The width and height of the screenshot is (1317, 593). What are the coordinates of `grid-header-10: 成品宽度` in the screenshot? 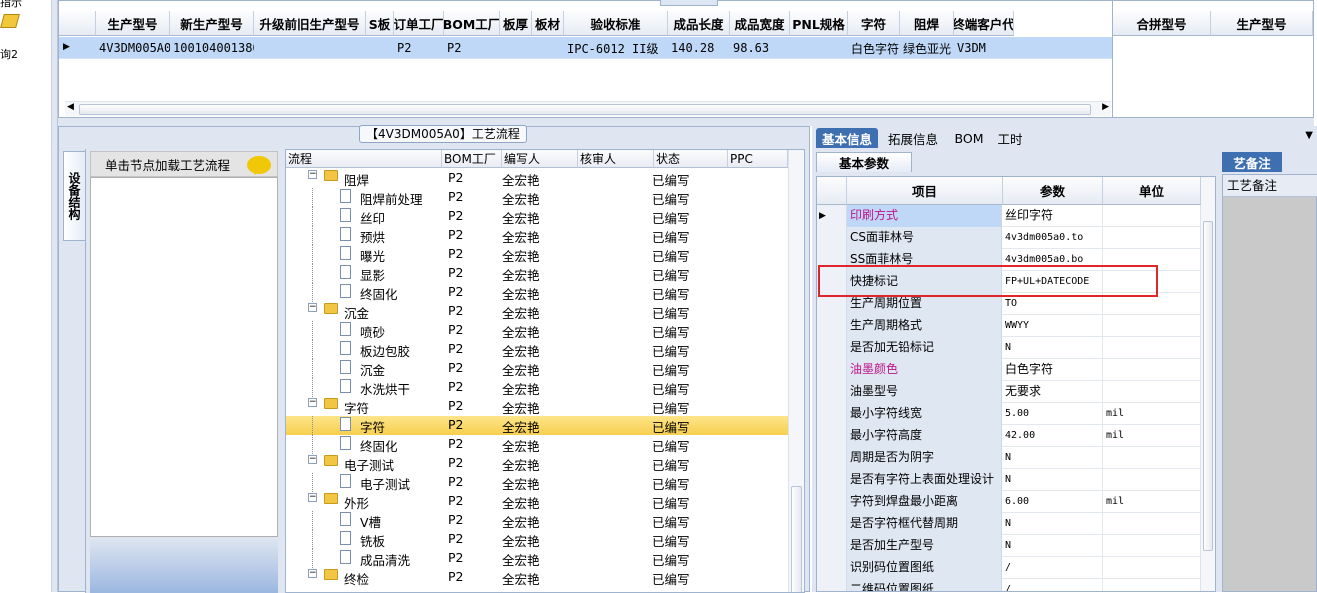 It's located at (760, 23).